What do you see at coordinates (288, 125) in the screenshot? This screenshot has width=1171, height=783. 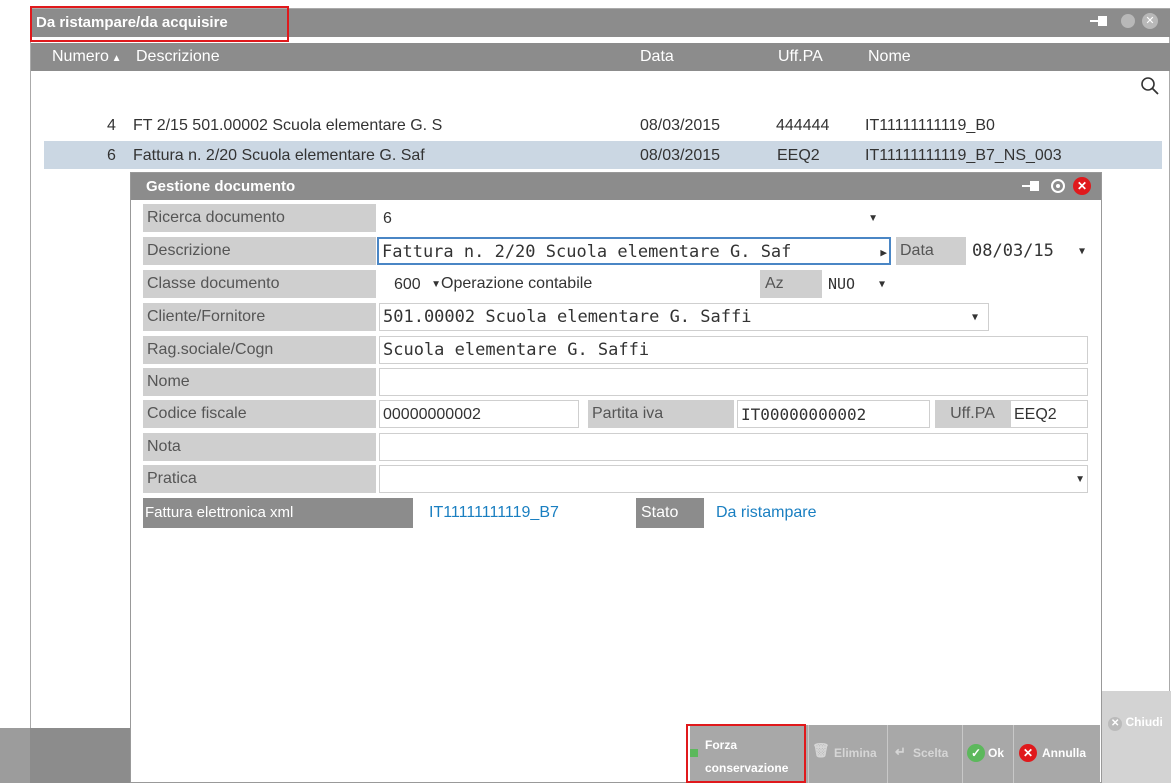 I see `row-descrizione: FT 2/15 501.00002 Scuola elementare G. S` at bounding box center [288, 125].